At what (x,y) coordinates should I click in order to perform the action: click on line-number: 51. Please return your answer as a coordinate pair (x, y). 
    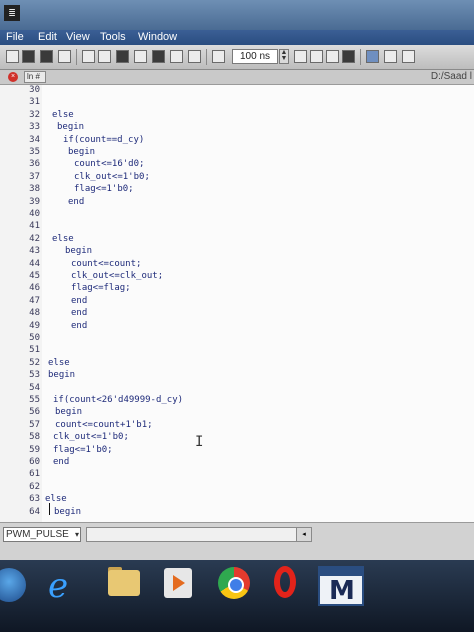
    Looking at the image, I should click on (34, 350).